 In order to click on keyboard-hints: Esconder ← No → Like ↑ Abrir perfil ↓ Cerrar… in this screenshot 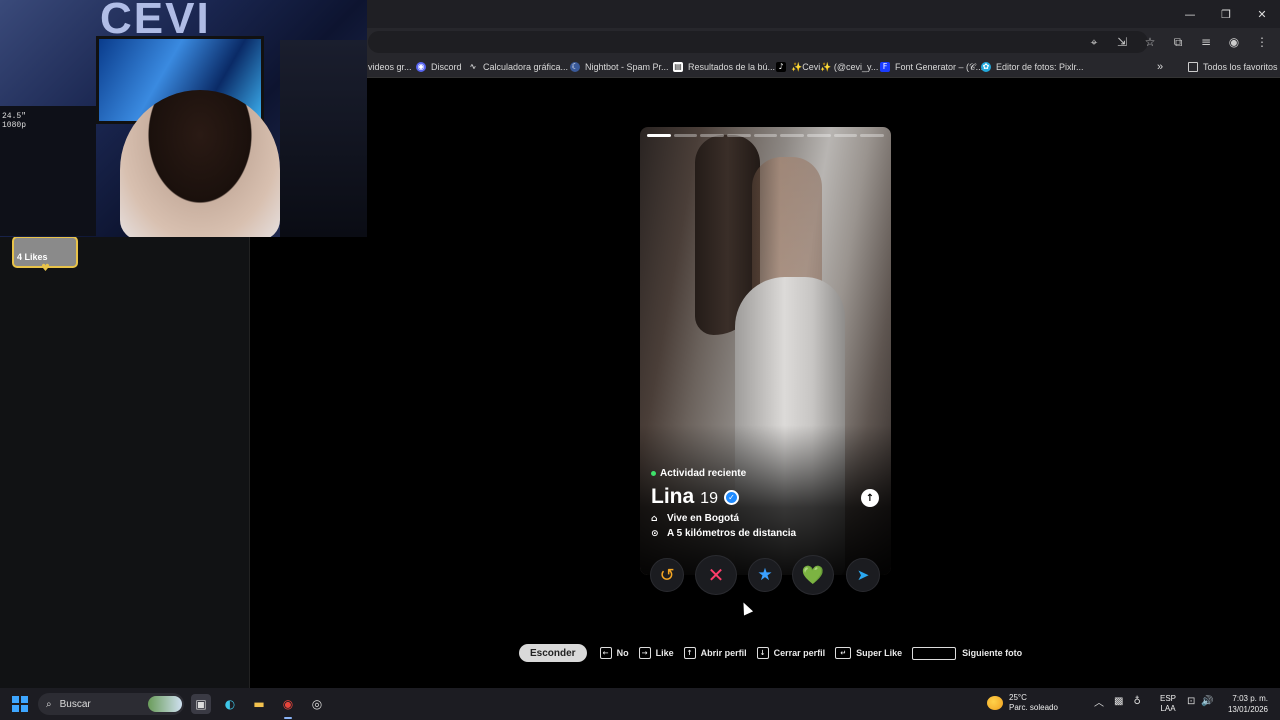, I will do `click(775, 653)`.